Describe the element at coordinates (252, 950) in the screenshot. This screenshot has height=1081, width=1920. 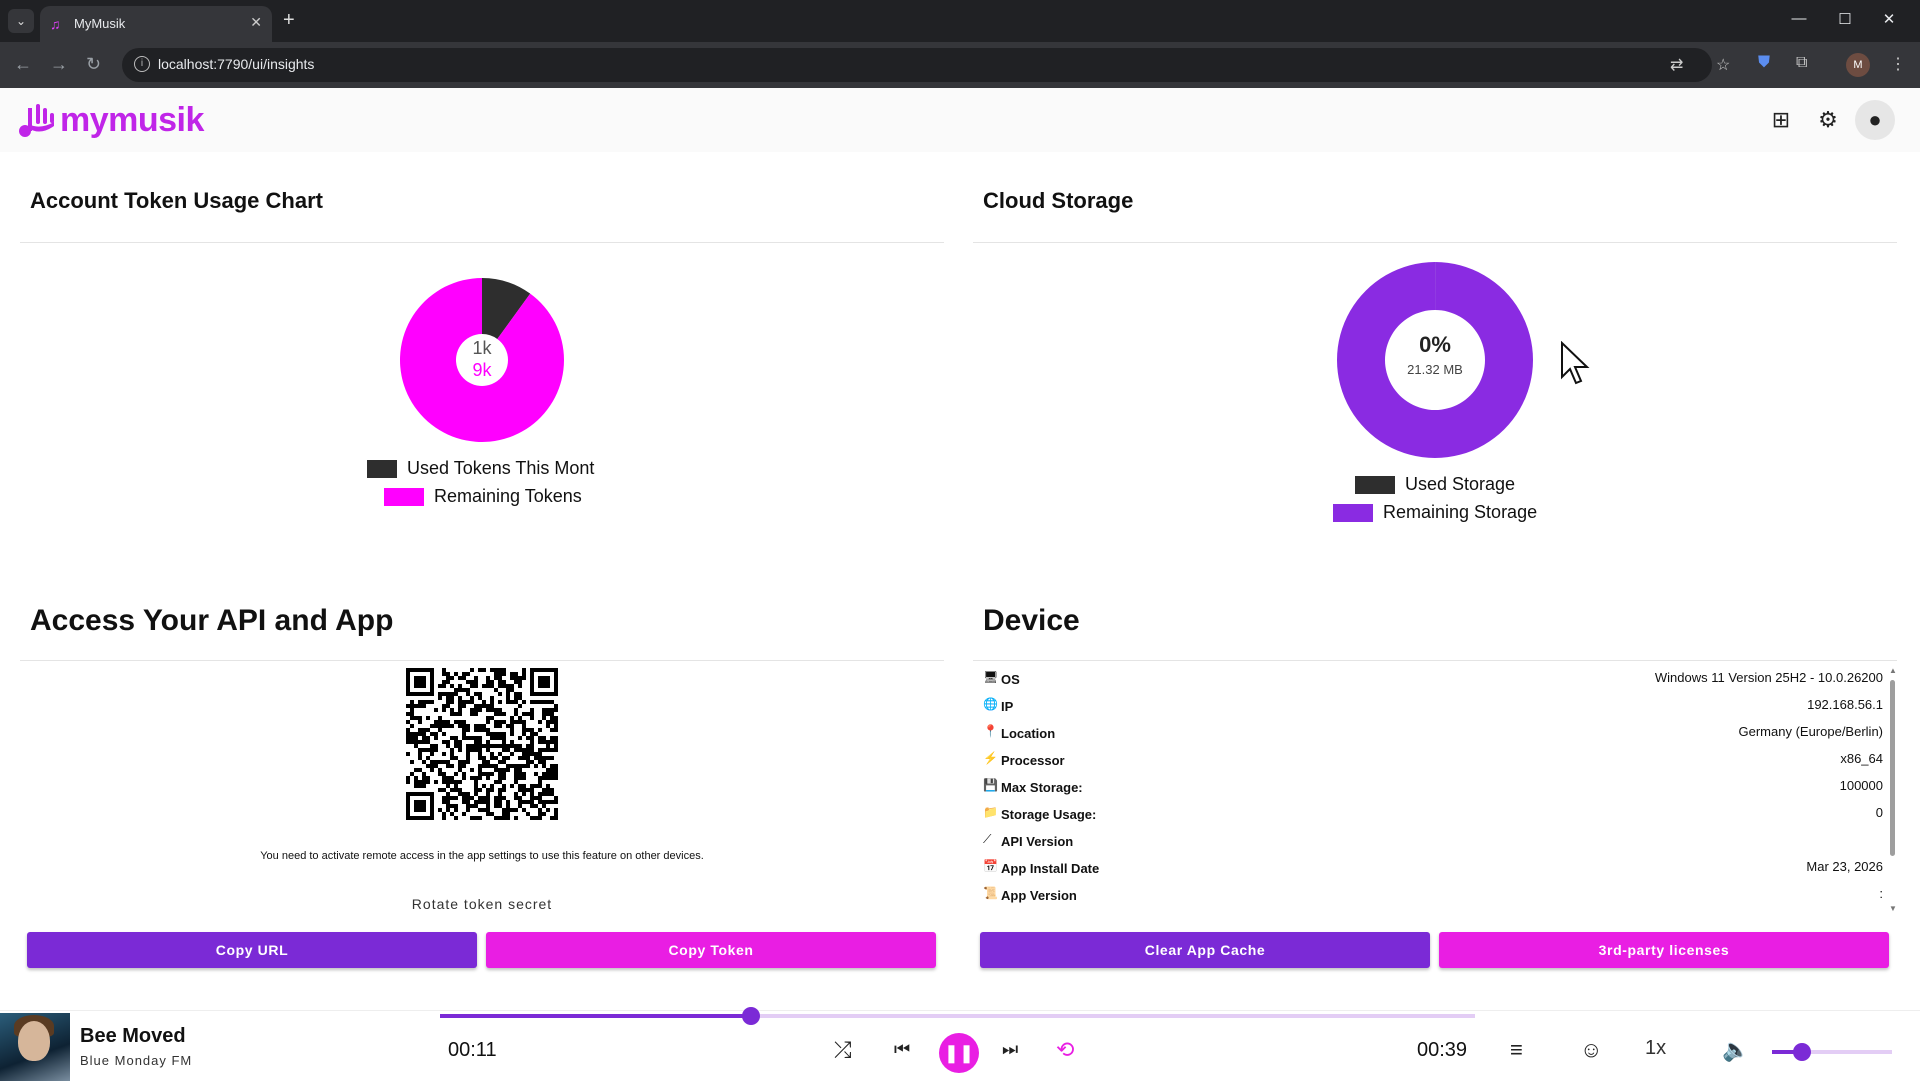
I see `copy-url-button: Copy URL` at that location.